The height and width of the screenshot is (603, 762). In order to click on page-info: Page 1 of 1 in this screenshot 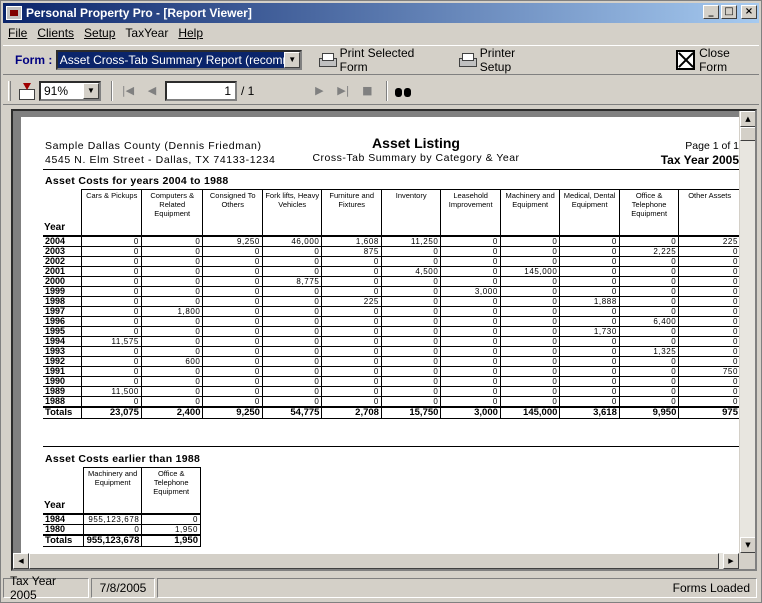, I will do `click(712, 146)`.